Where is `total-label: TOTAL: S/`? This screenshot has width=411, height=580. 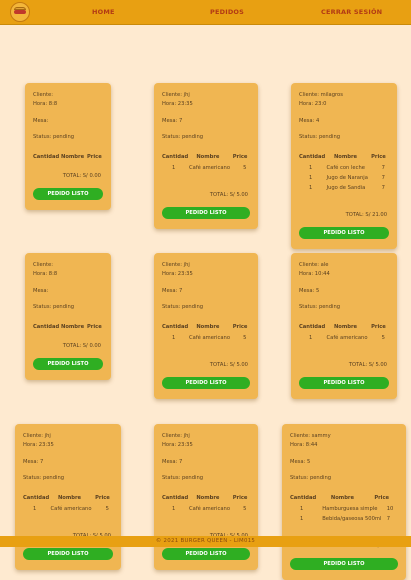
total-label: TOTAL: S/ is located at coordinates (361, 365).